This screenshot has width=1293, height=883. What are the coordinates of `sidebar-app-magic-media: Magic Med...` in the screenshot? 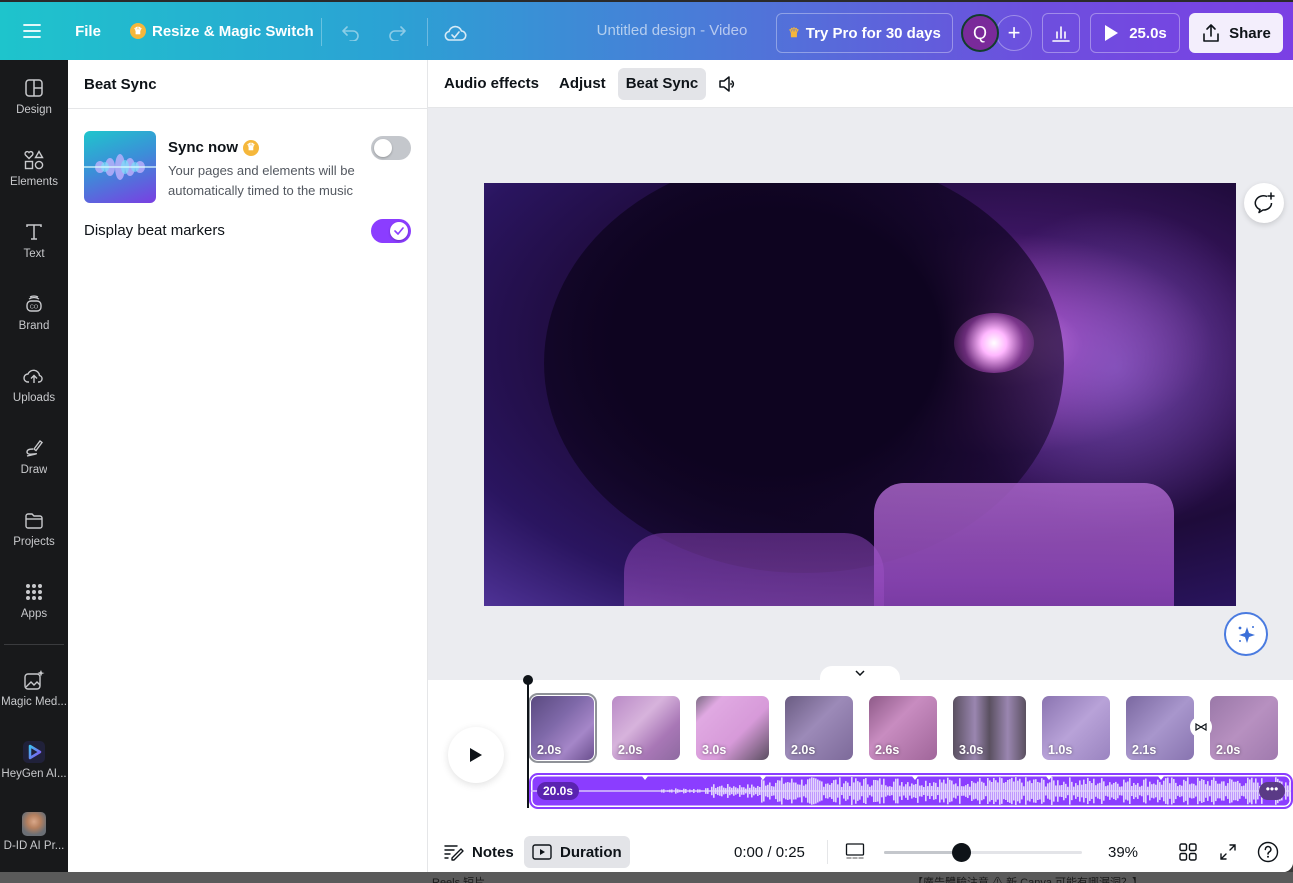 It's located at (34, 688).